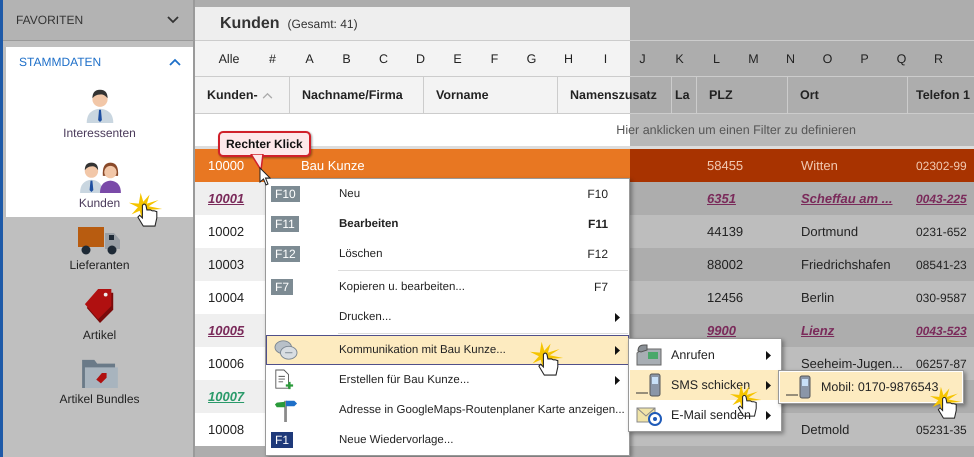 This screenshot has height=457, width=974. What do you see at coordinates (226, 396) in the screenshot?
I see `table-cell: 10007` at bounding box center [226, 396].